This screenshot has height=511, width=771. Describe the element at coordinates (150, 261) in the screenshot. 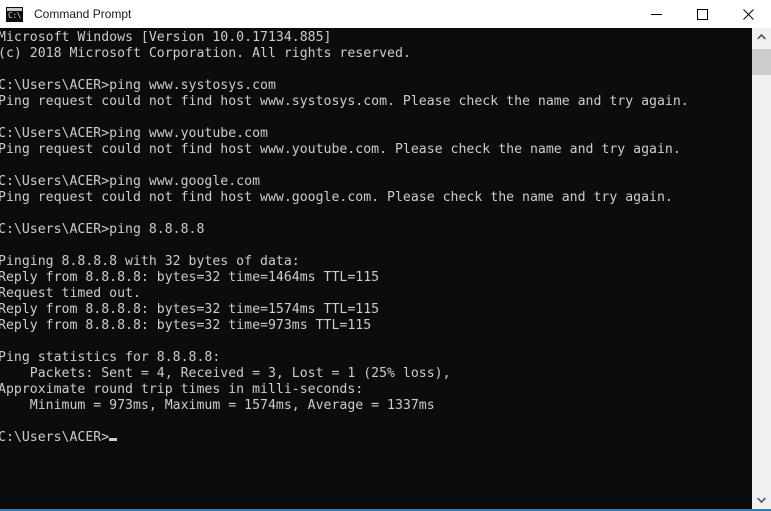

I see `console-line: Pinging 8.8.8.8 with 32 bytes of data:` at that location.